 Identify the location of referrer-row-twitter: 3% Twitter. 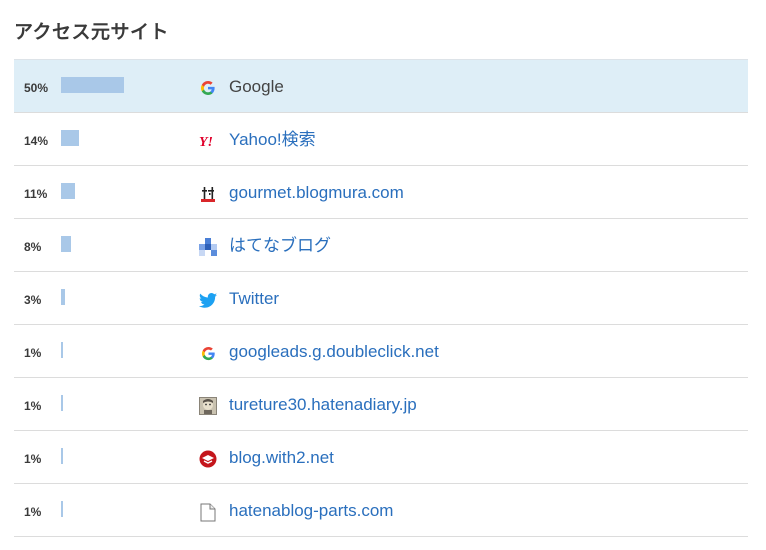
(381, 298).